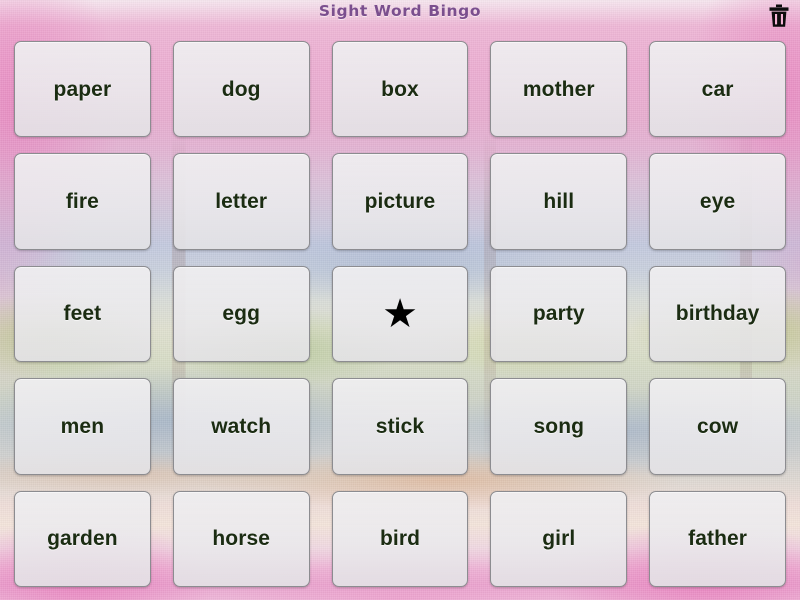 The width and height of the screenshot is (800, 600). I want to click on bingo-cell-label: song, so click(559, 426).